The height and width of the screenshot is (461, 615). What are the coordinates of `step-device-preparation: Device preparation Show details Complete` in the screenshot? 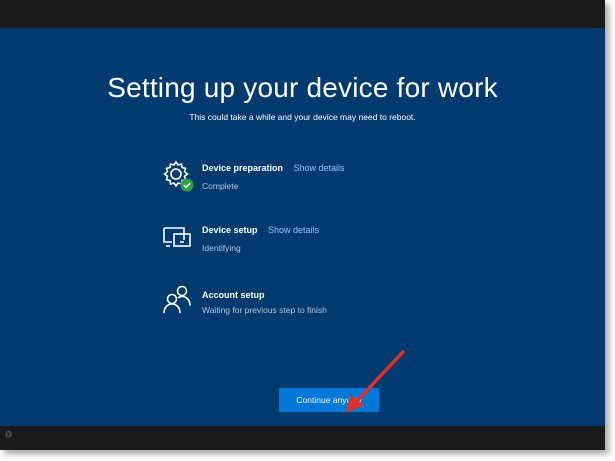 It's located at (320, 178).